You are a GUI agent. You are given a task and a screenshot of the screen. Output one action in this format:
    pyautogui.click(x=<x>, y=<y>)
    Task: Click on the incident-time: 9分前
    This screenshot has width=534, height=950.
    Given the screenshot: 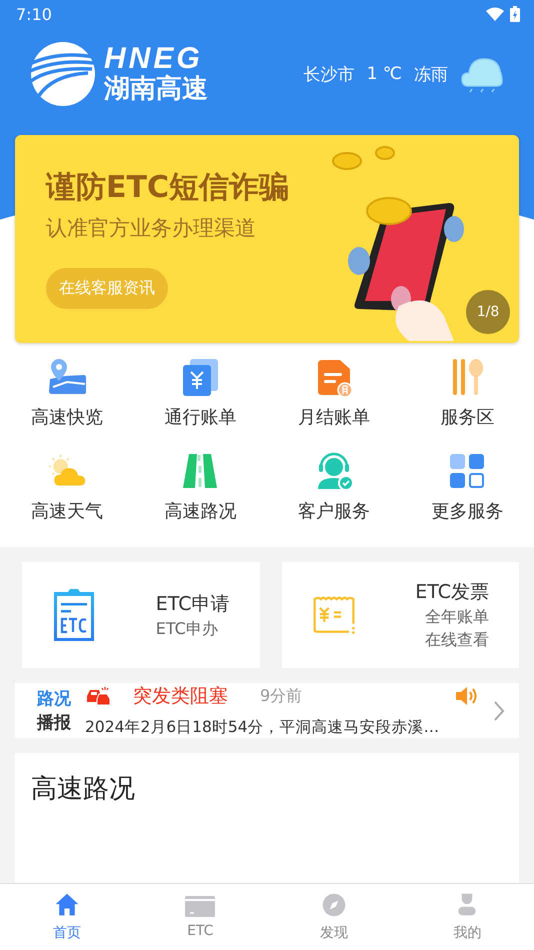 What is the action you would take?
    pyautogui.click(x=281, y=696)
    